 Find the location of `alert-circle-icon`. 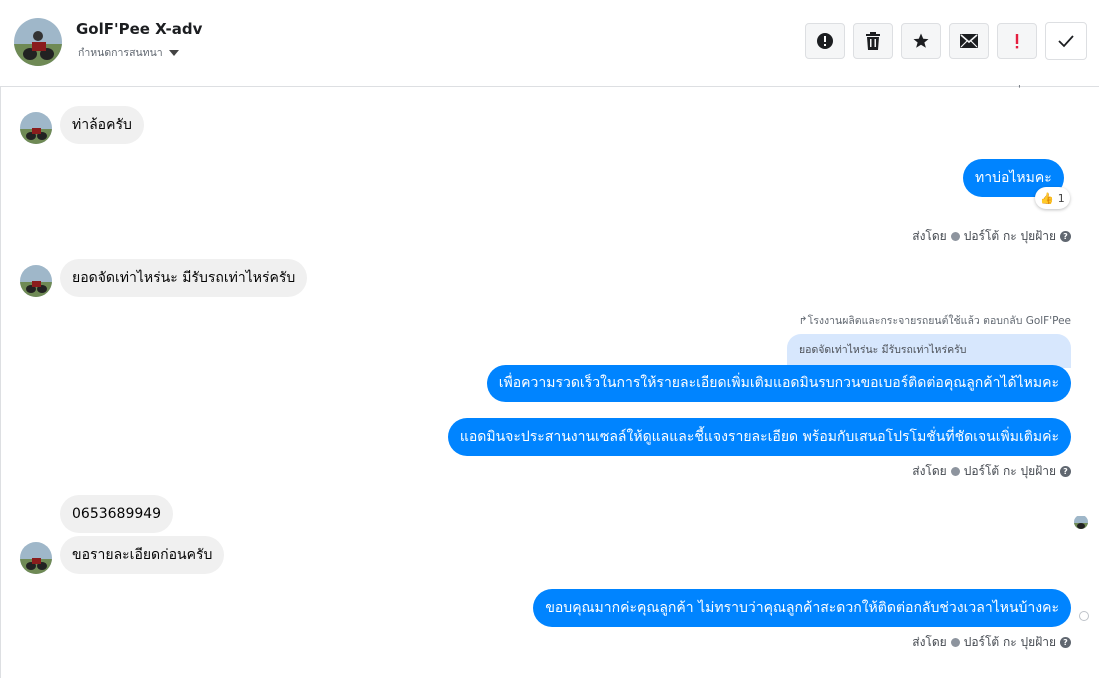

alert-circle-icon is located at coordinates (825, 41).